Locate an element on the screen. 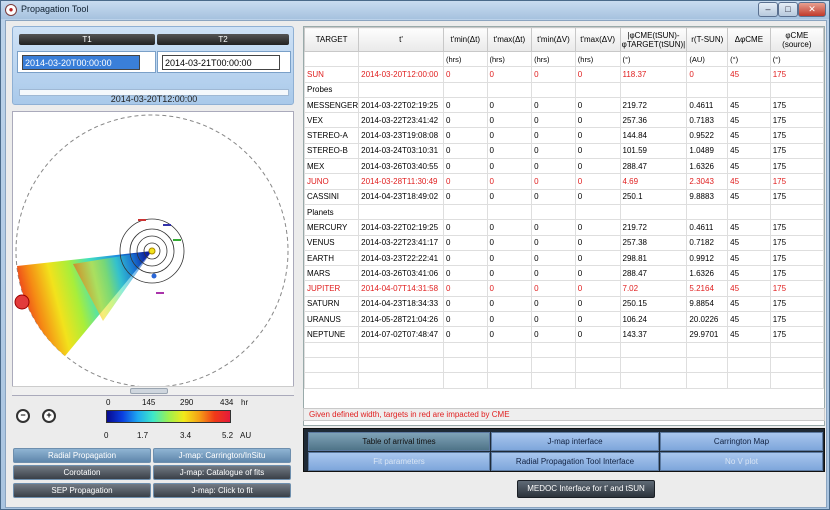 This screenshot has height=510, width=830. table-cell: 0.7183 is located at coordinates (707, 120).